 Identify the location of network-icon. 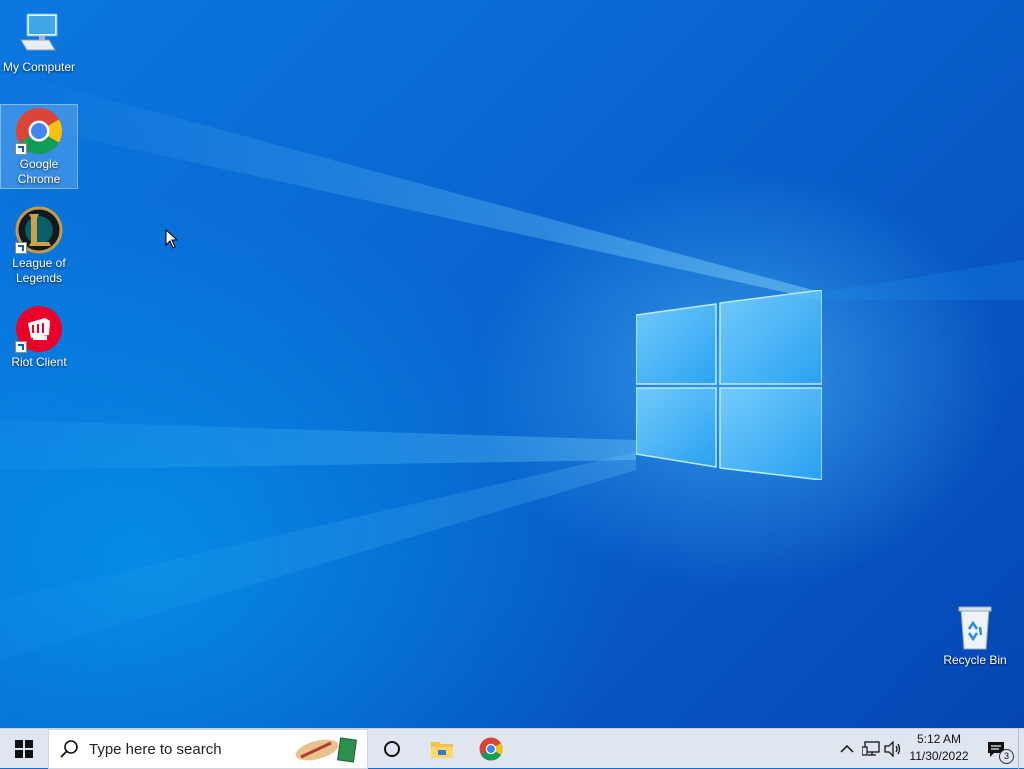
(871, 748).